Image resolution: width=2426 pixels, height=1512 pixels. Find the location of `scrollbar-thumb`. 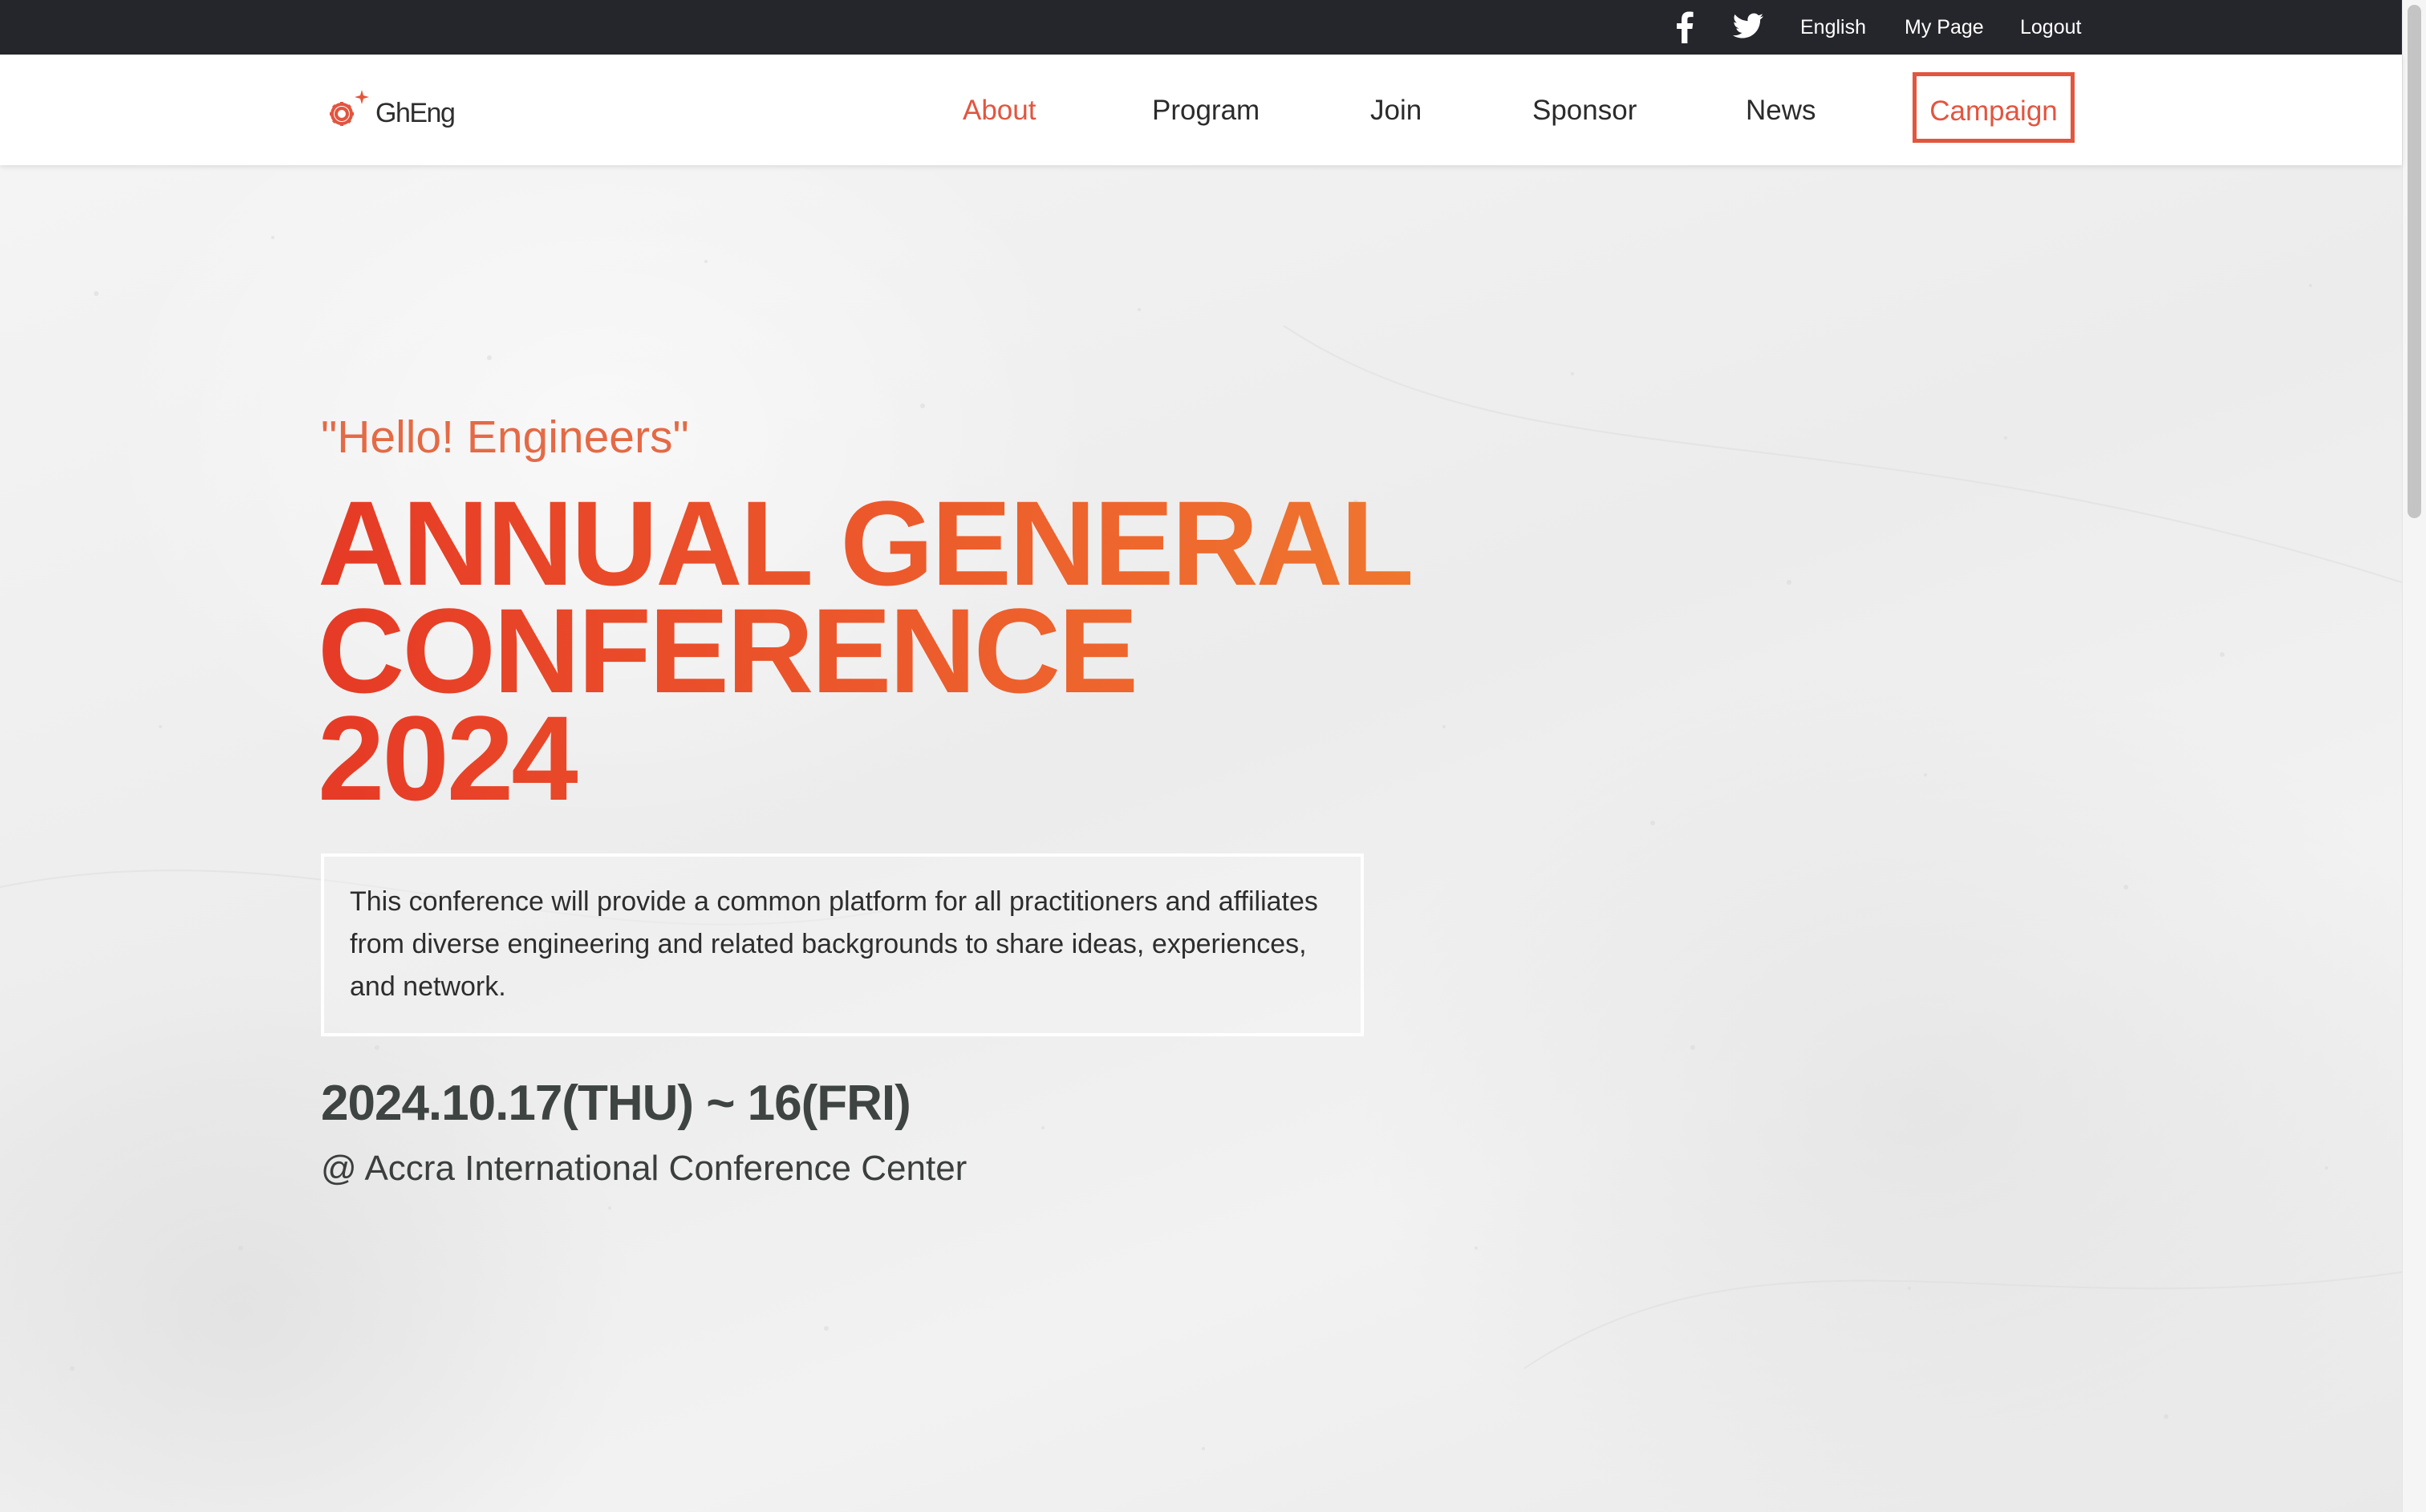

scrollbar-thumb is located at coordinates (2414, 261).